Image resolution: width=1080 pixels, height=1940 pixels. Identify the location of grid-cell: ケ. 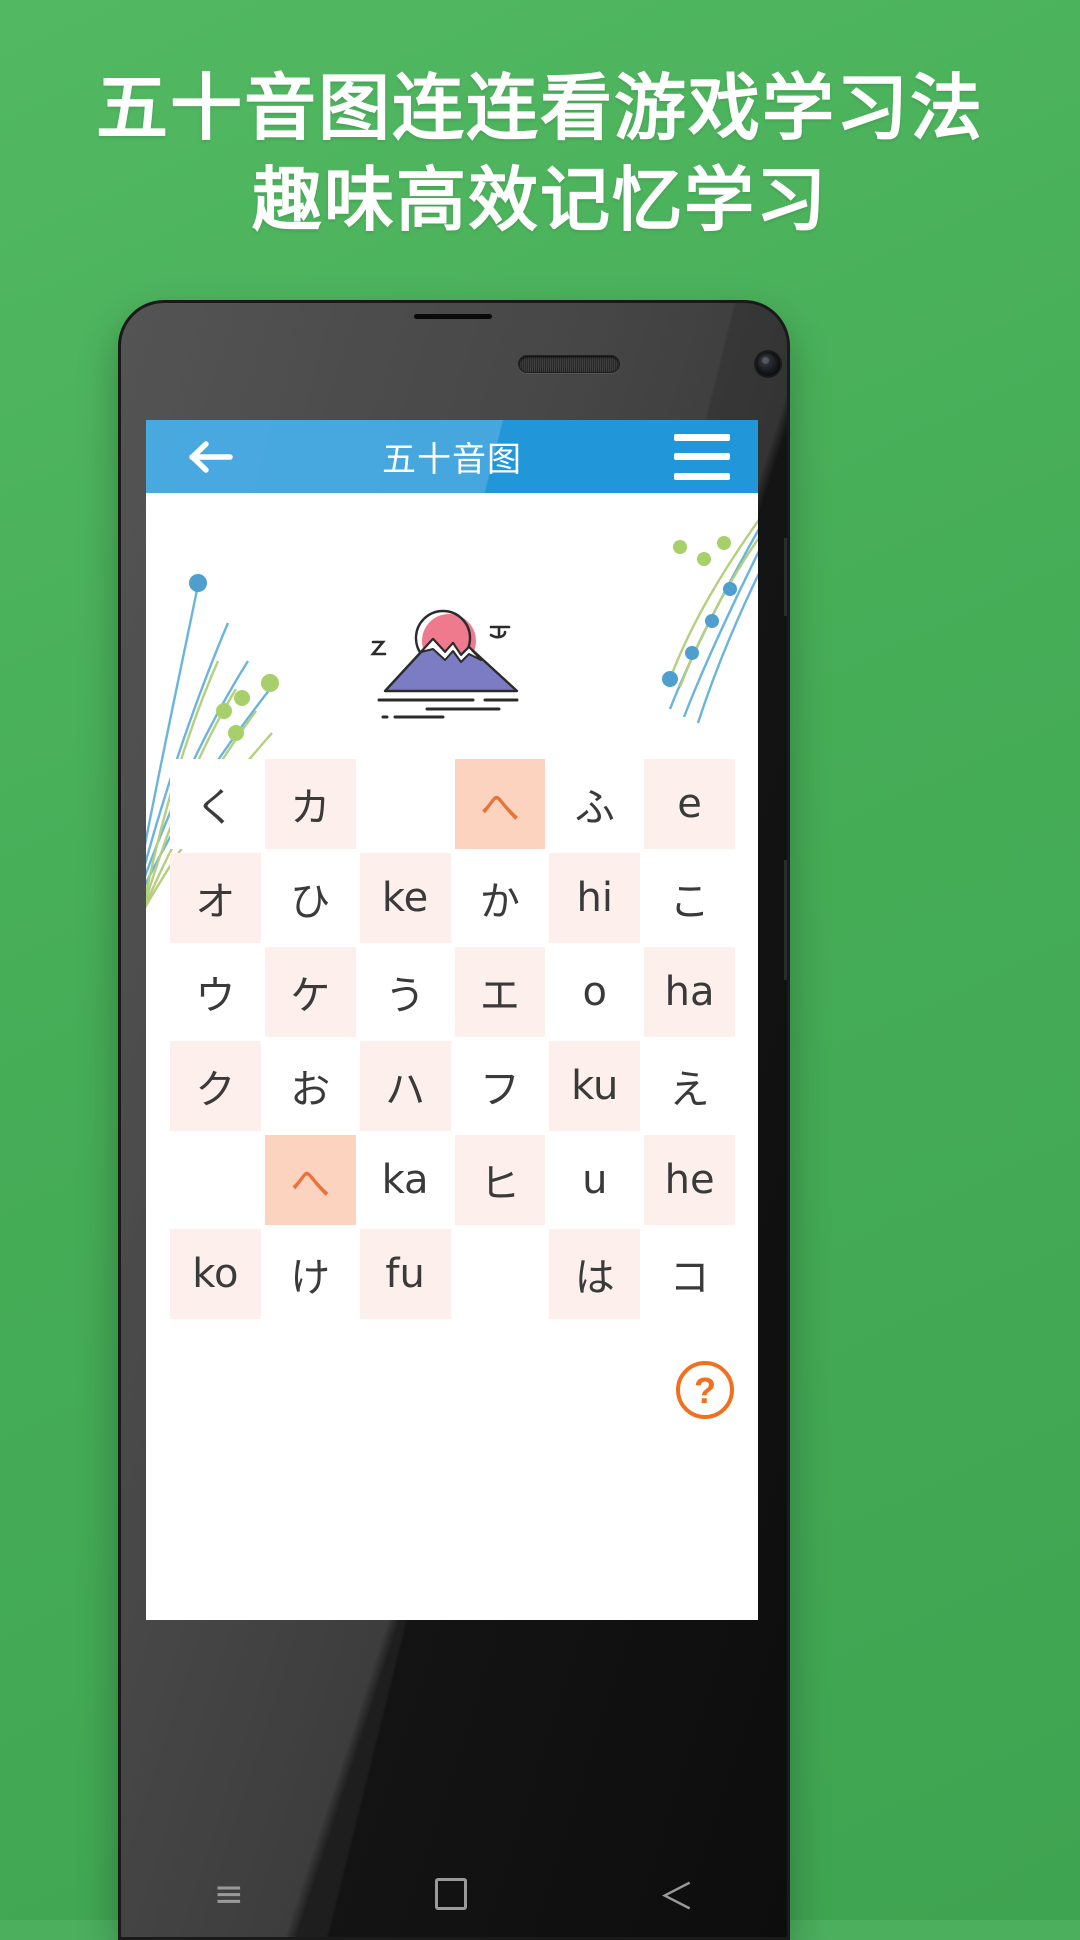
(310, 992).